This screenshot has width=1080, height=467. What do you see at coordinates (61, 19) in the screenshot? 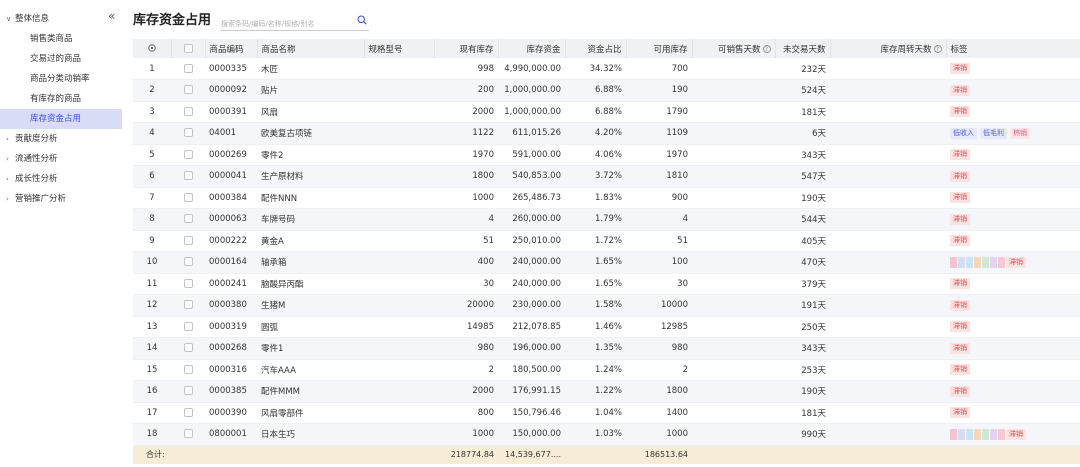
I see `nav-group-overall: ∨ 整体信息` at bounding box center [61, 19].